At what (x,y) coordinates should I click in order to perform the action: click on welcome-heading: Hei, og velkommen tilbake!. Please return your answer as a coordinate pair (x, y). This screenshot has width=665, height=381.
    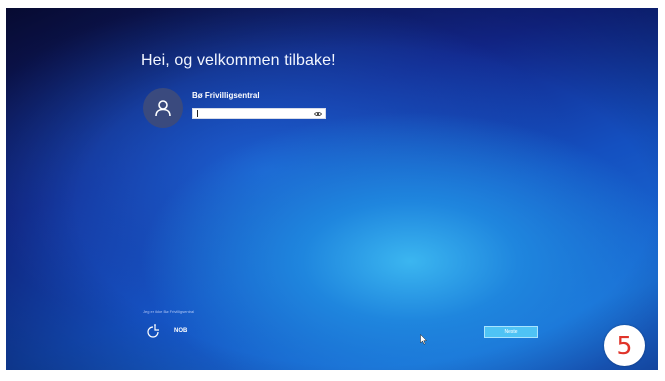
    Looking at the image, I should click on (238, 60).